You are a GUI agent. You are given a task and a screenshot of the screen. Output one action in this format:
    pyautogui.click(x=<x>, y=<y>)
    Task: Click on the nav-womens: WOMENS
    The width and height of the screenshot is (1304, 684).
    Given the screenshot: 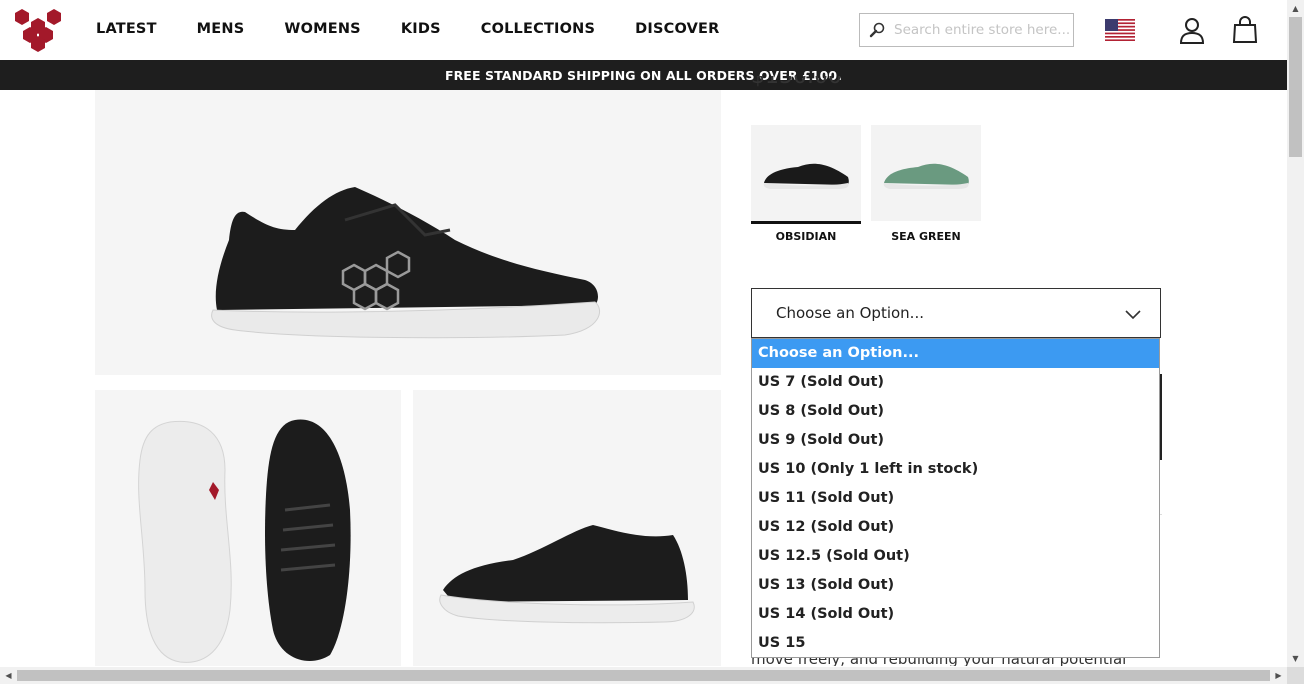 What is the action you would take?
    pyautogui.click(x=322, y=29)
    